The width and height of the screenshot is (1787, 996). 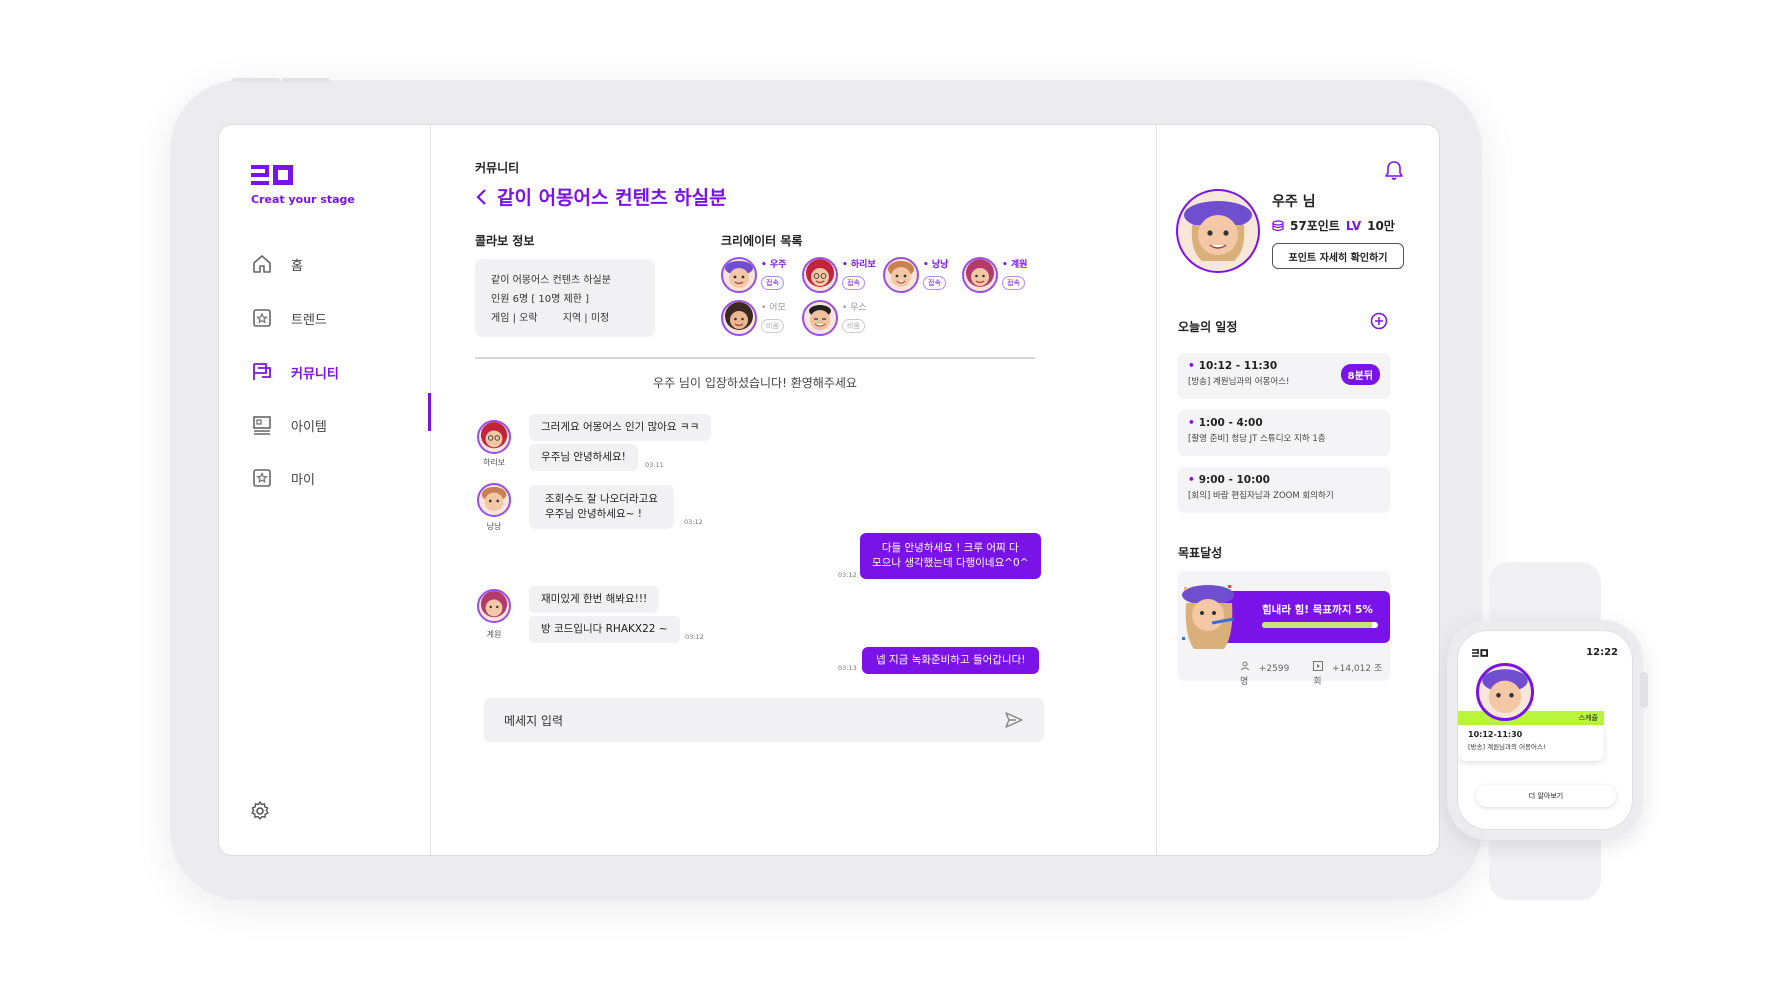 What do you see at coordinates (593, 514) in the screenshot?
I see `chat-bubble-line: 우주님 안녕하세요~ !` at bounding box center [593, 514].